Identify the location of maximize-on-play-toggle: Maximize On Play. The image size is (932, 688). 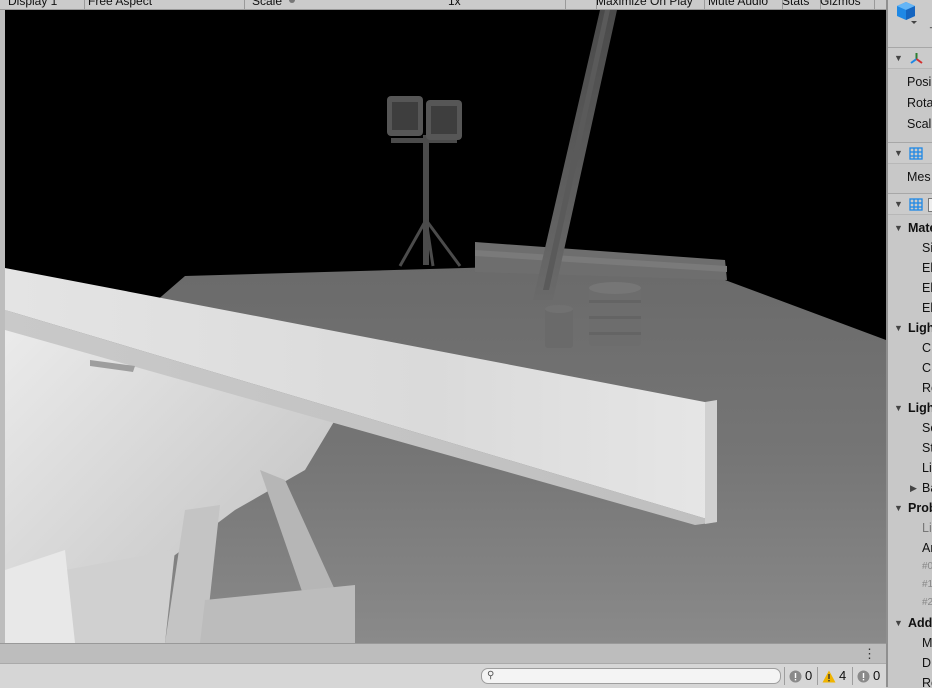
(648, 4).